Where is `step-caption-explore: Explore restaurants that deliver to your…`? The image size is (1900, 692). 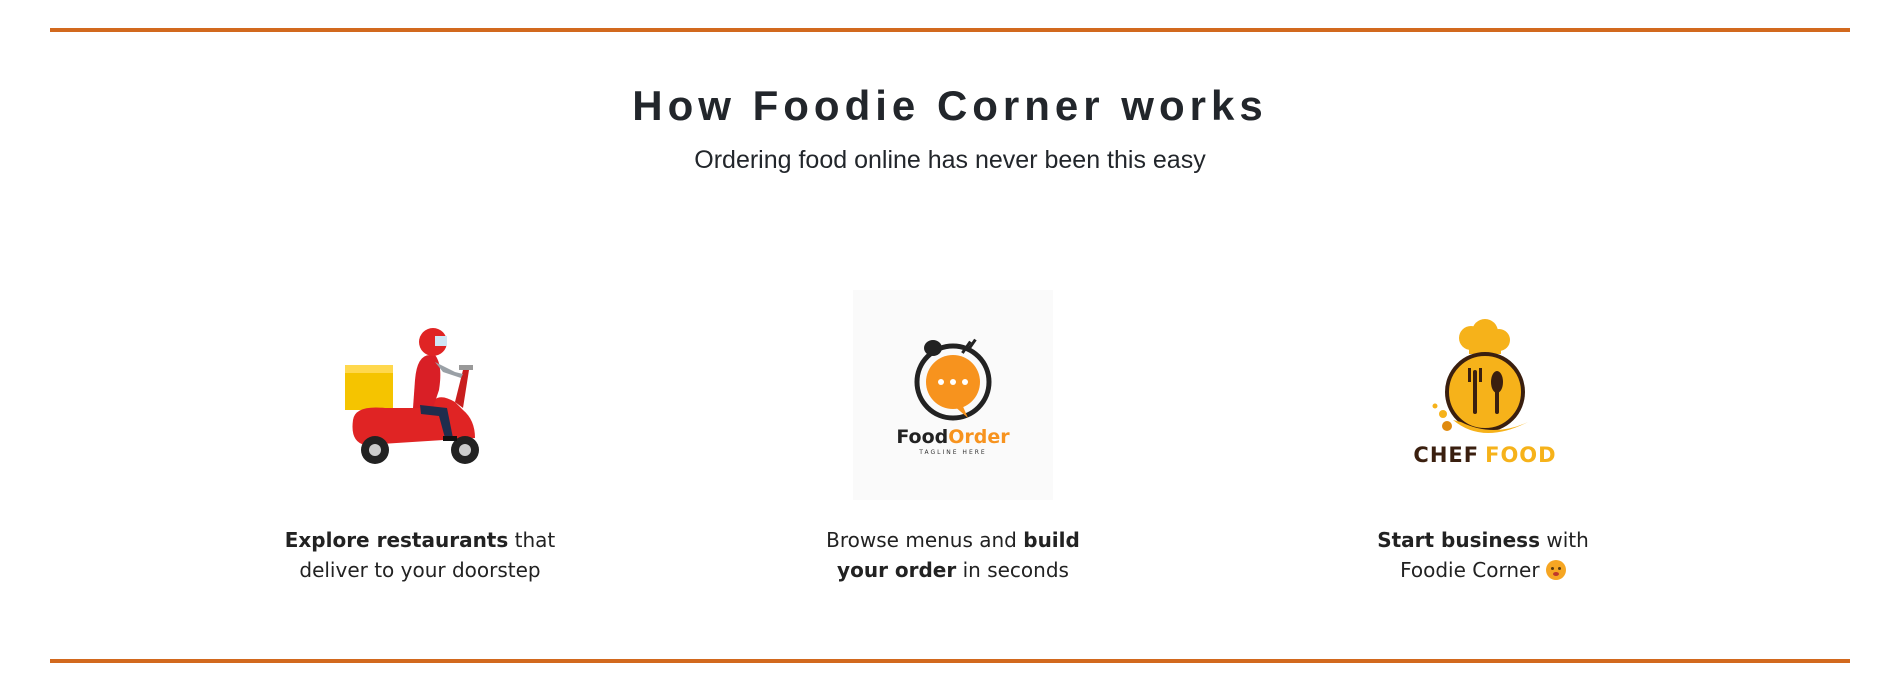
step-caption-explore: Explore restaurants that deliver to your… is located at coordinates (420, 555).